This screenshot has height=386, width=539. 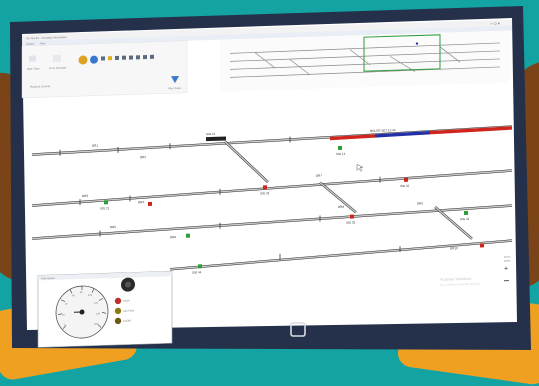 I want to click on svg-text: SIG 21, so click(x=105, y=208).